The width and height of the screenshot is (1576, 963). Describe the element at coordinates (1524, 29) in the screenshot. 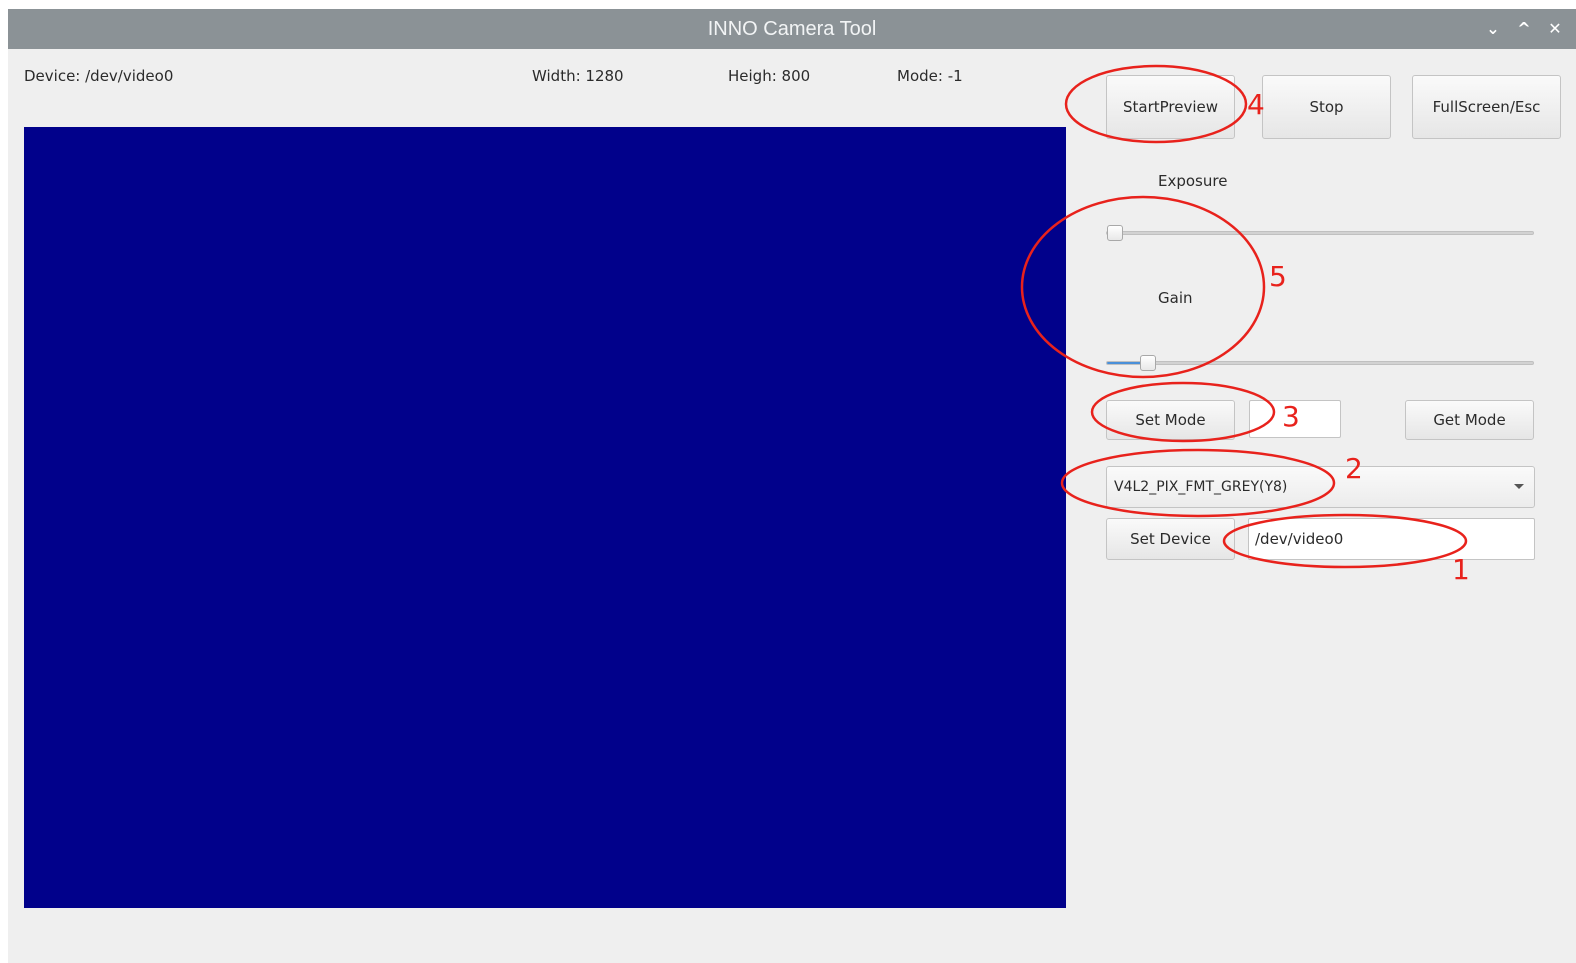

I see `maximize-icon: ^` at that location.